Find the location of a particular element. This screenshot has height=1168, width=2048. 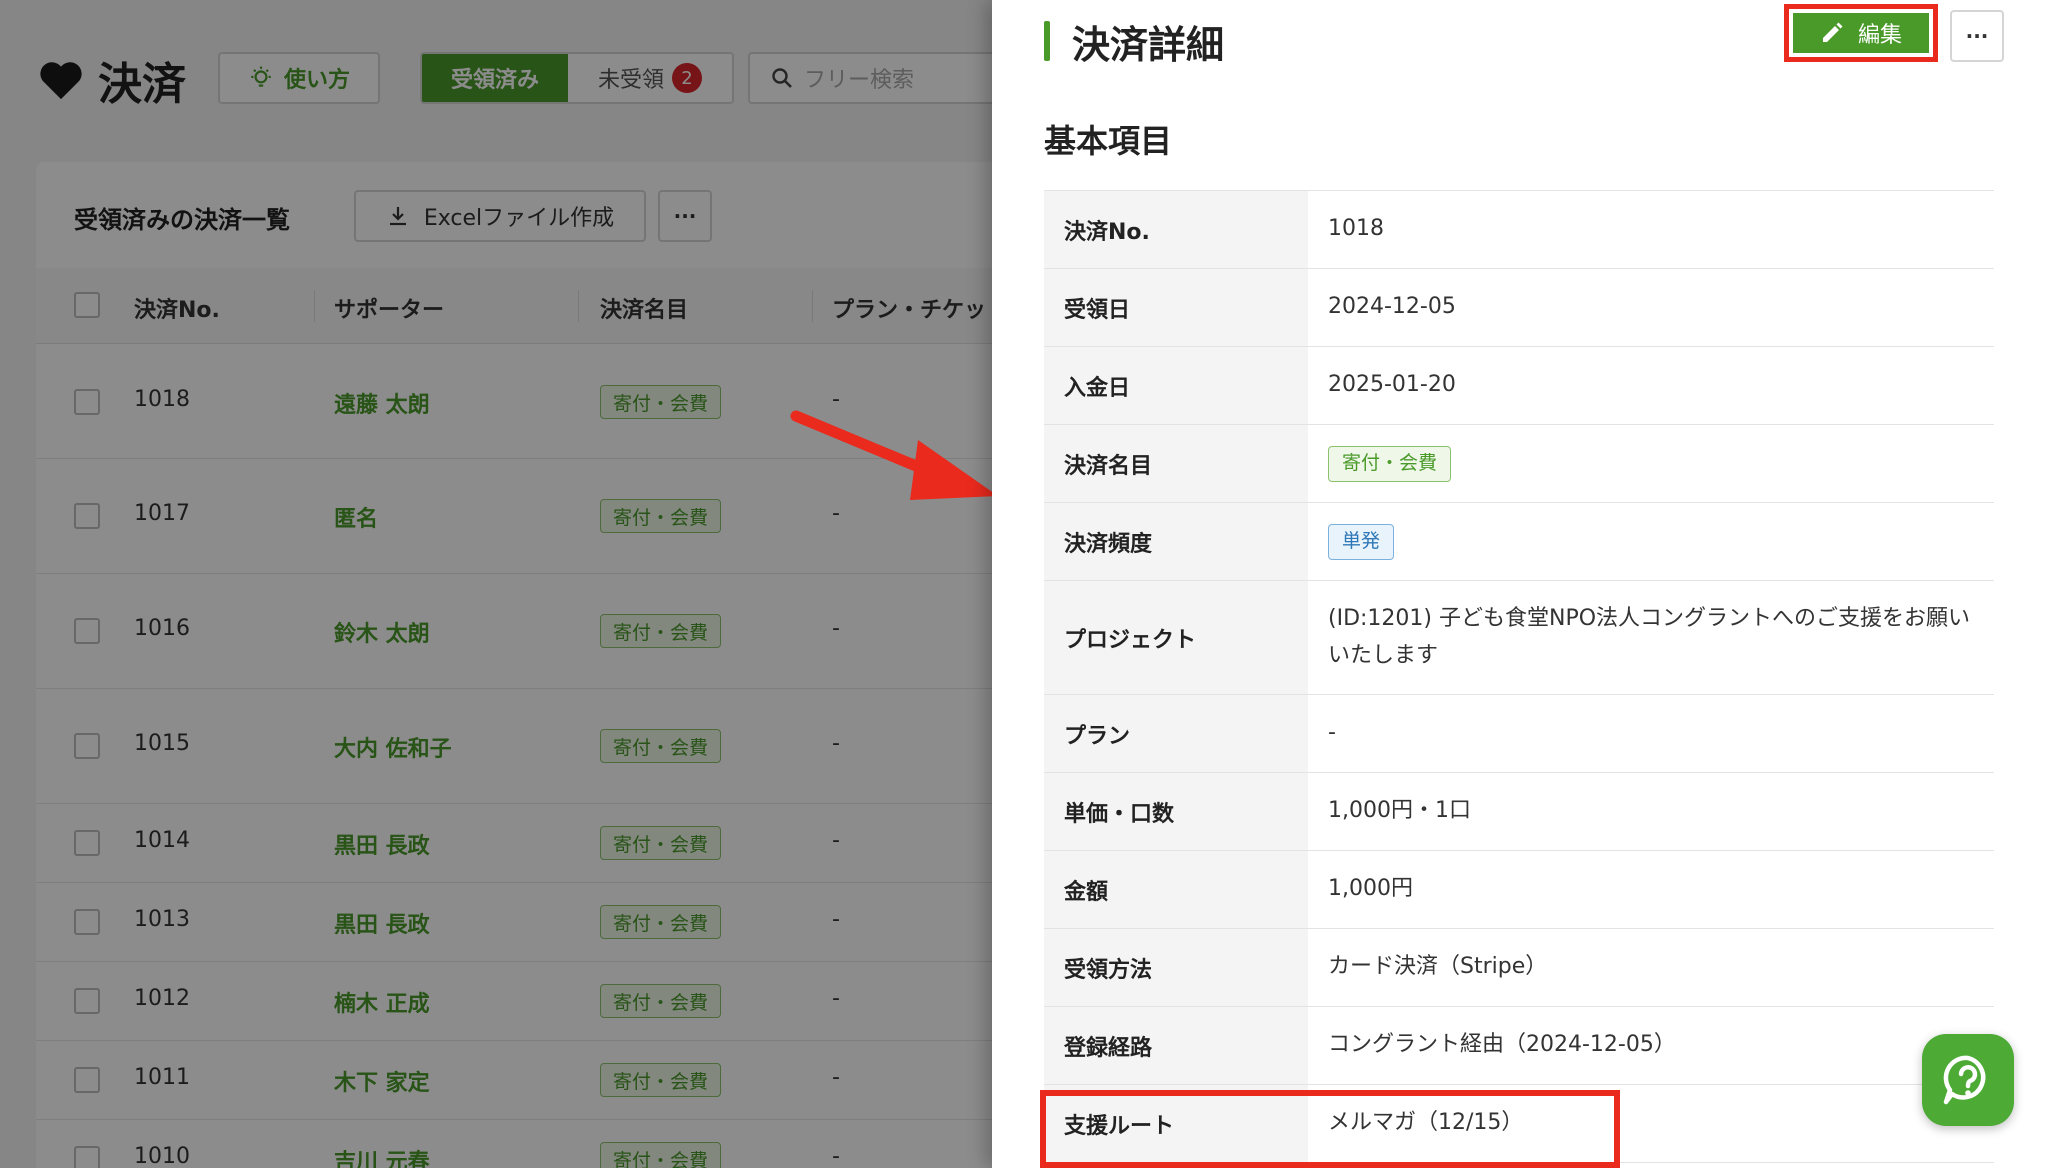

detail-row-received-date: 受領日 2024-12-05 is located at coordinates (1519, 308).